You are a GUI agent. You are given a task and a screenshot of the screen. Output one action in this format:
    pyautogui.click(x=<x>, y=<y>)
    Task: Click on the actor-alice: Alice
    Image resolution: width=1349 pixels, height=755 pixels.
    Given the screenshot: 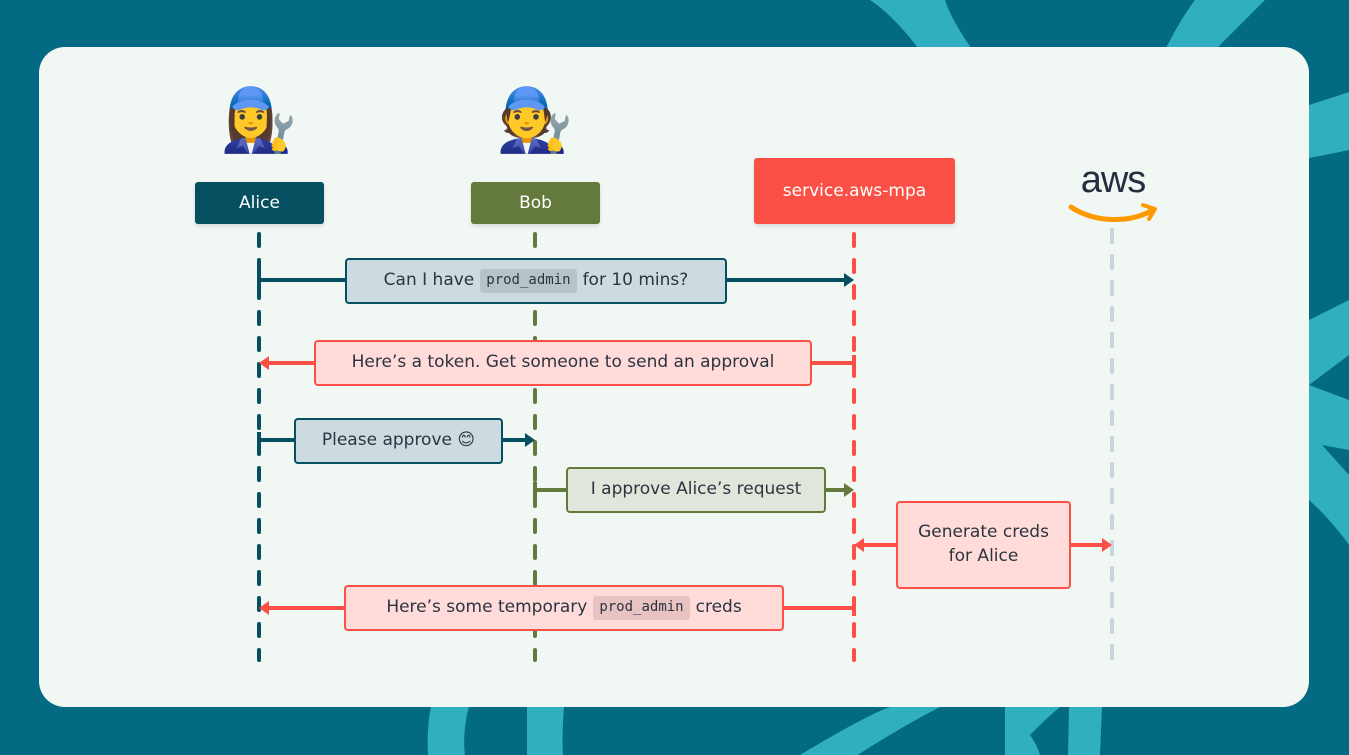 What is the action you would take?
    pyautogui.click(x=259, y=203)
    